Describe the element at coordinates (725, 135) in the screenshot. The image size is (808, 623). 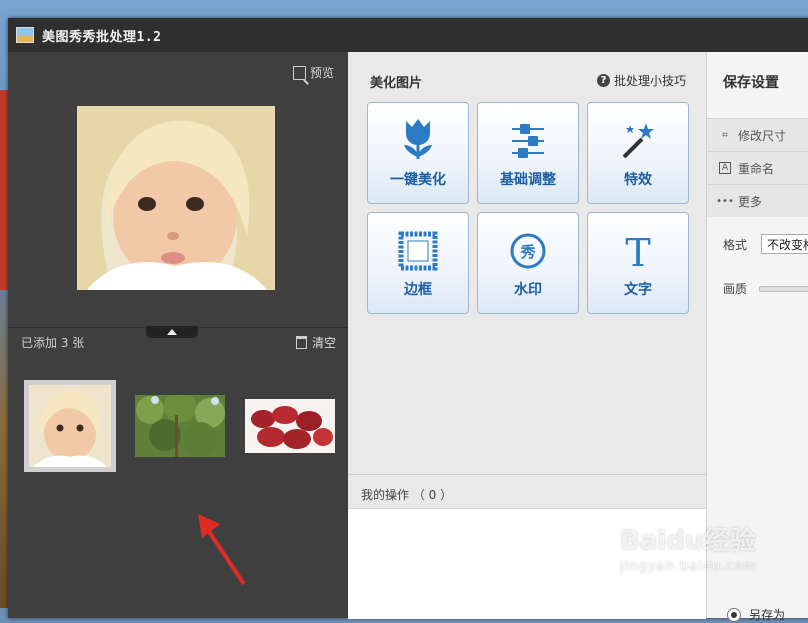
I see `crop-icon: ⌗` at that location.